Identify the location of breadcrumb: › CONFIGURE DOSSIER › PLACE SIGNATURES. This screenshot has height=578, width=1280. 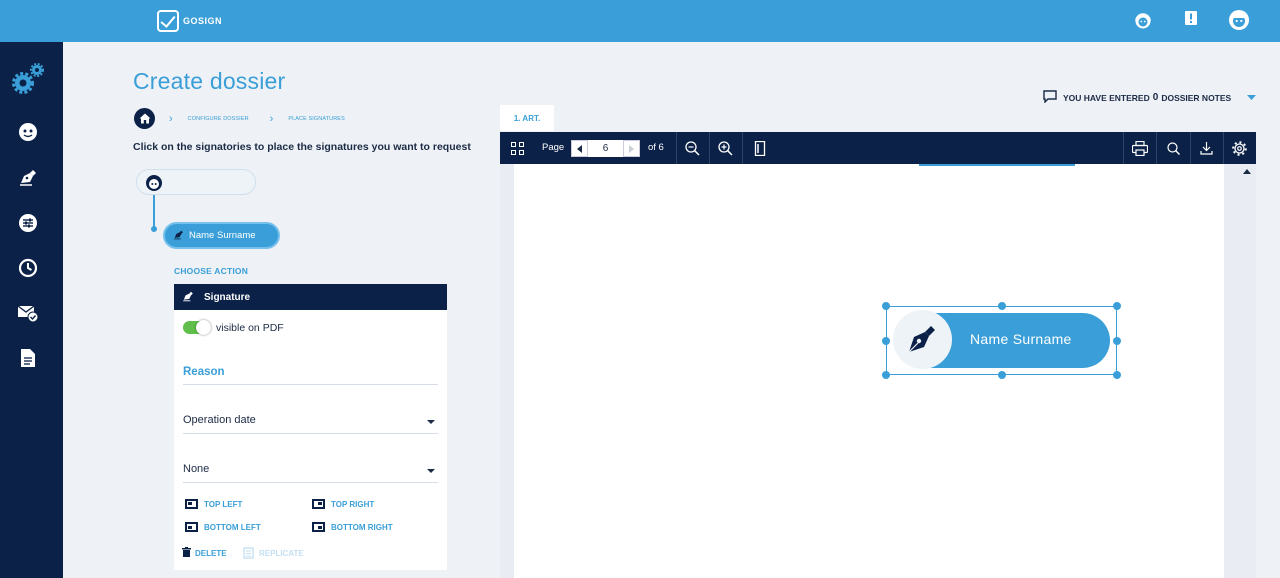
(239, 118).